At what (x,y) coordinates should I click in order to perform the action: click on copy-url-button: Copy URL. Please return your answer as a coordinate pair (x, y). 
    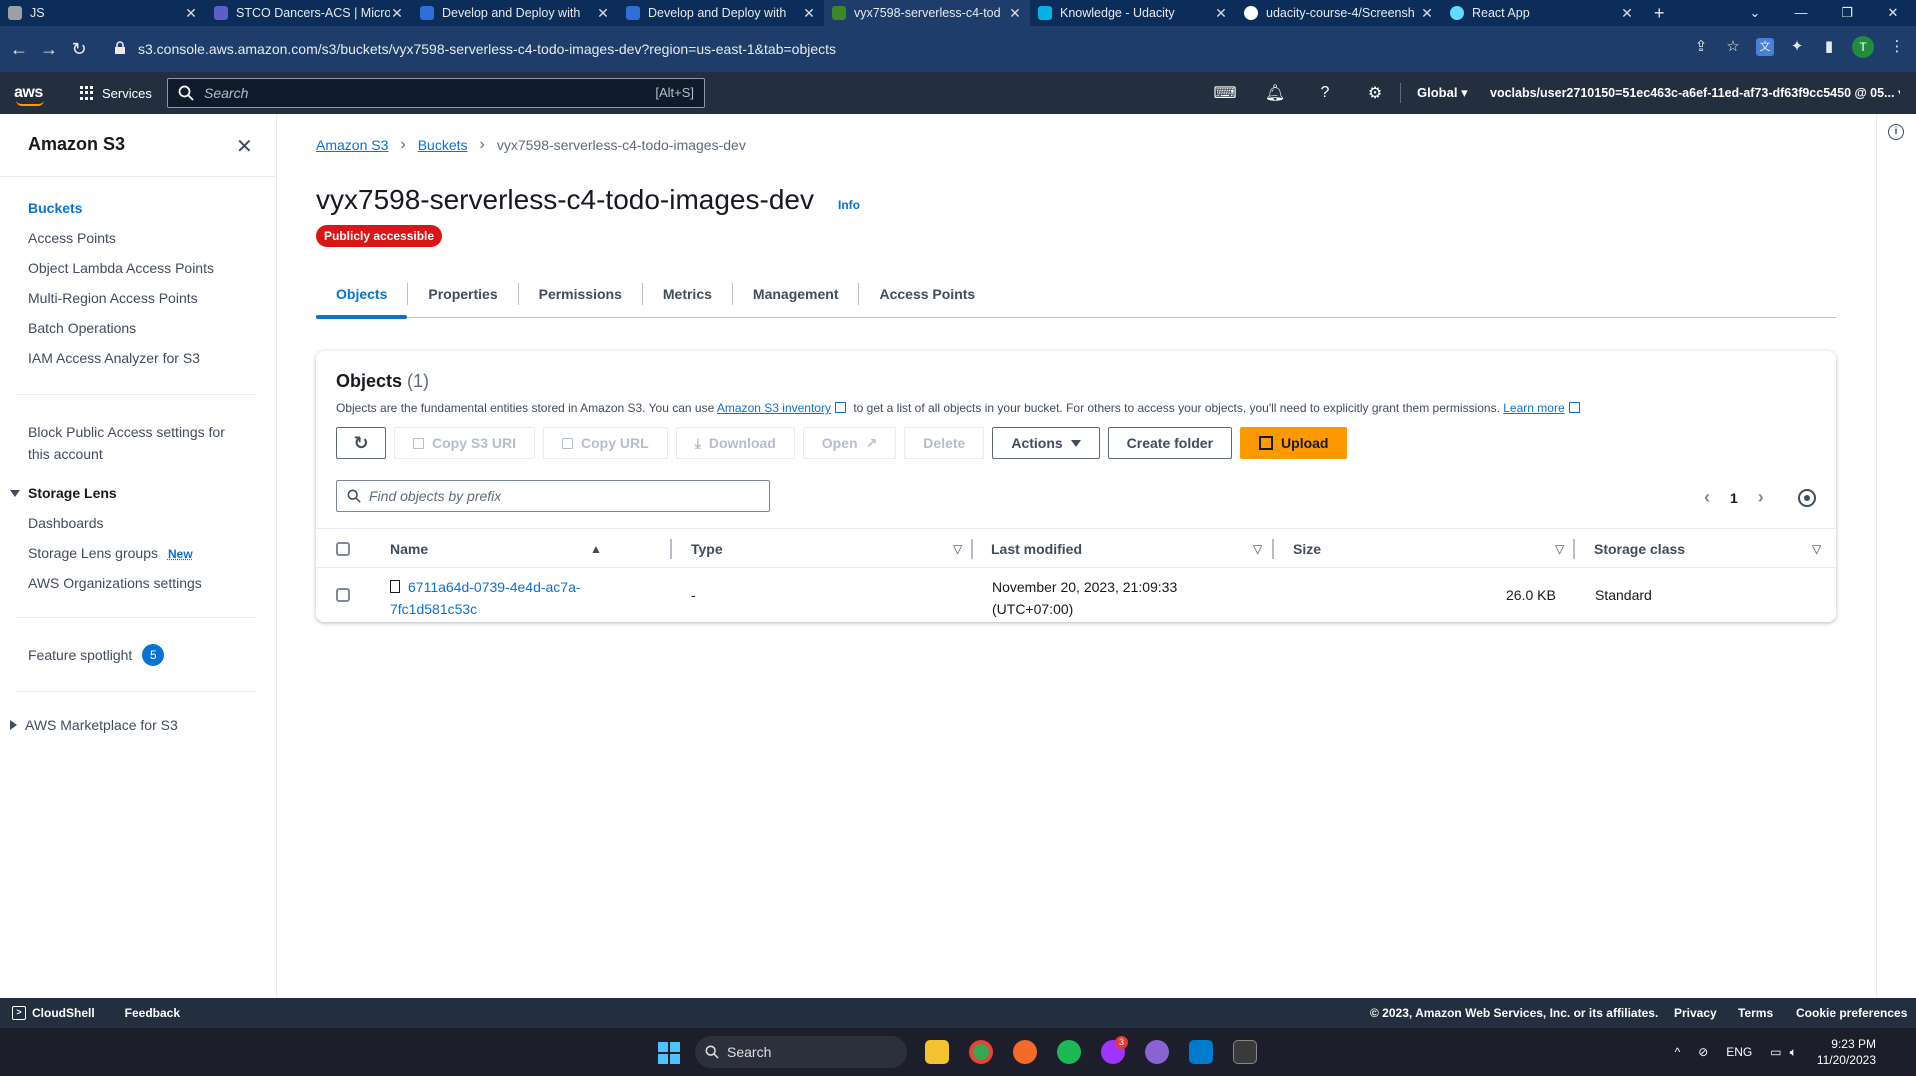
    Looking at the image, I should click on (605, 443).